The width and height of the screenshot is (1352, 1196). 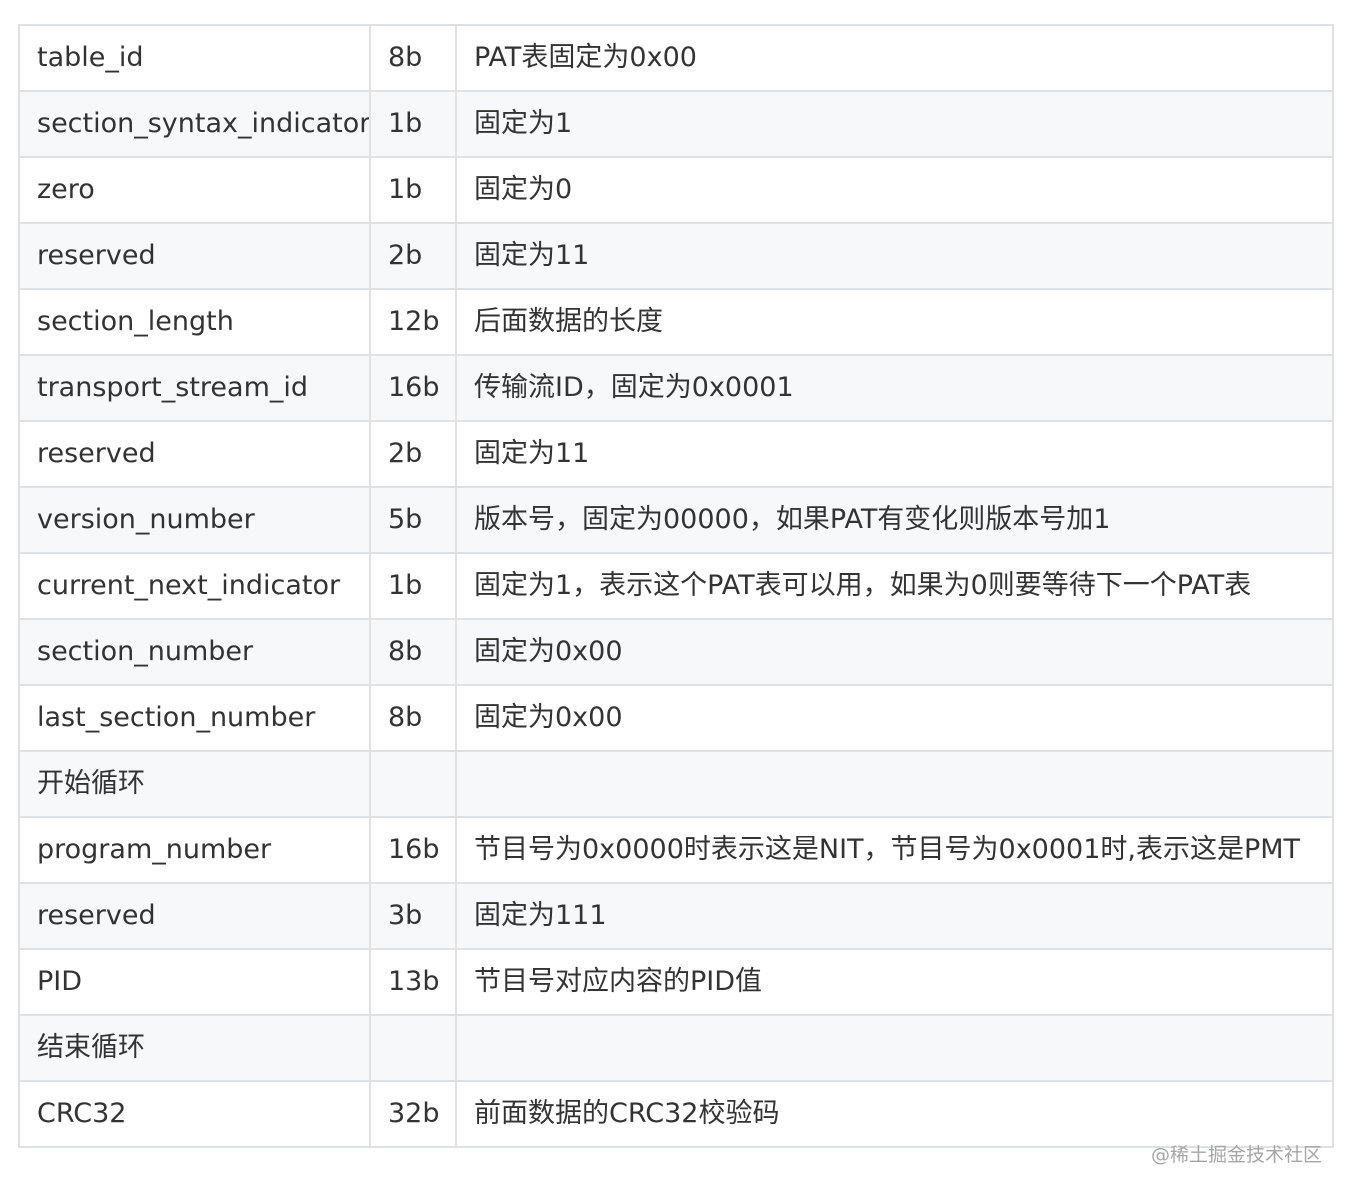 I want to click on bit-length-cell: 3b, so click(x=413, y=916).